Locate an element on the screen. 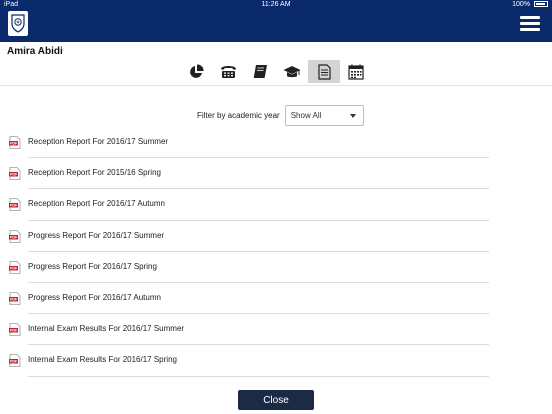 The height and width of the screenshot is (414, 552). list-item: PDF Progress Report For 2016/17 Summer is located at coordinates (276, 236).